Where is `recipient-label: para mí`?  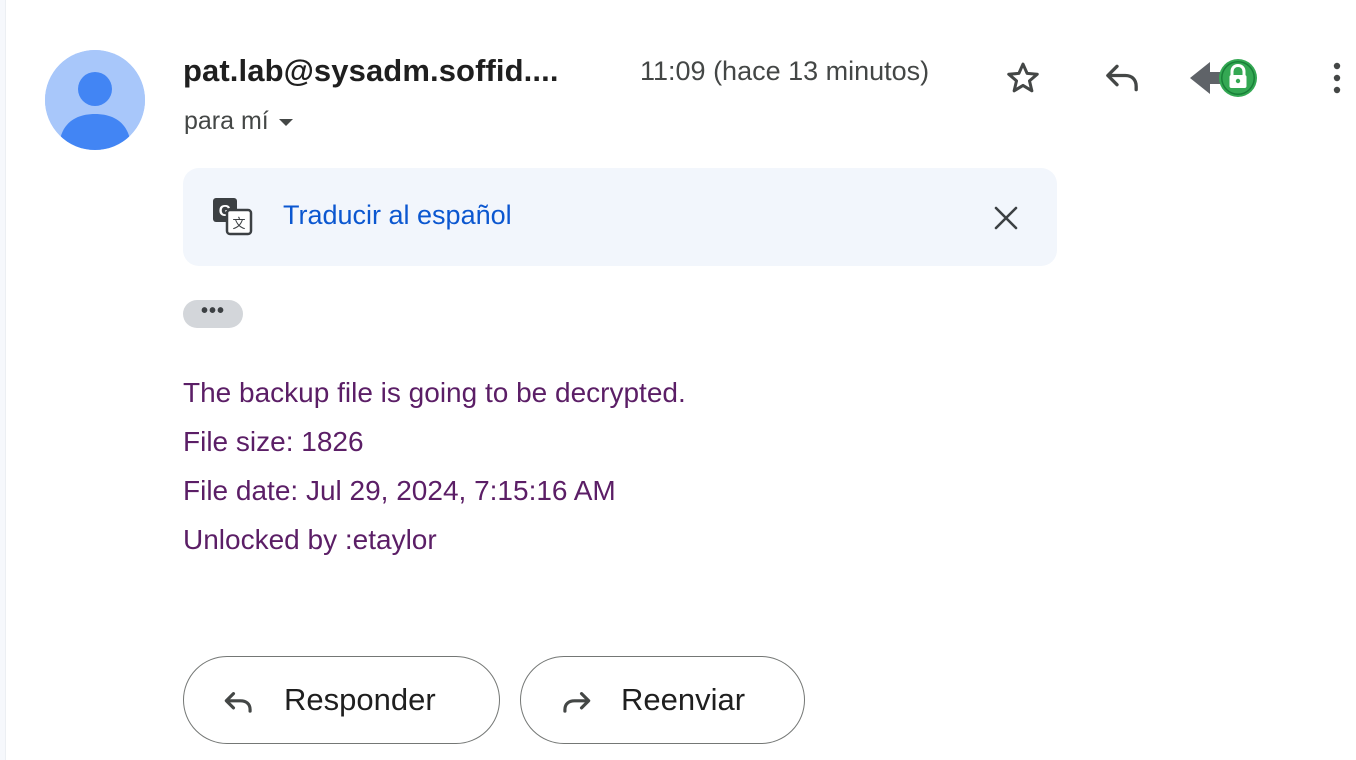
recipient-label: para mí is located at coordinates (226, 121).